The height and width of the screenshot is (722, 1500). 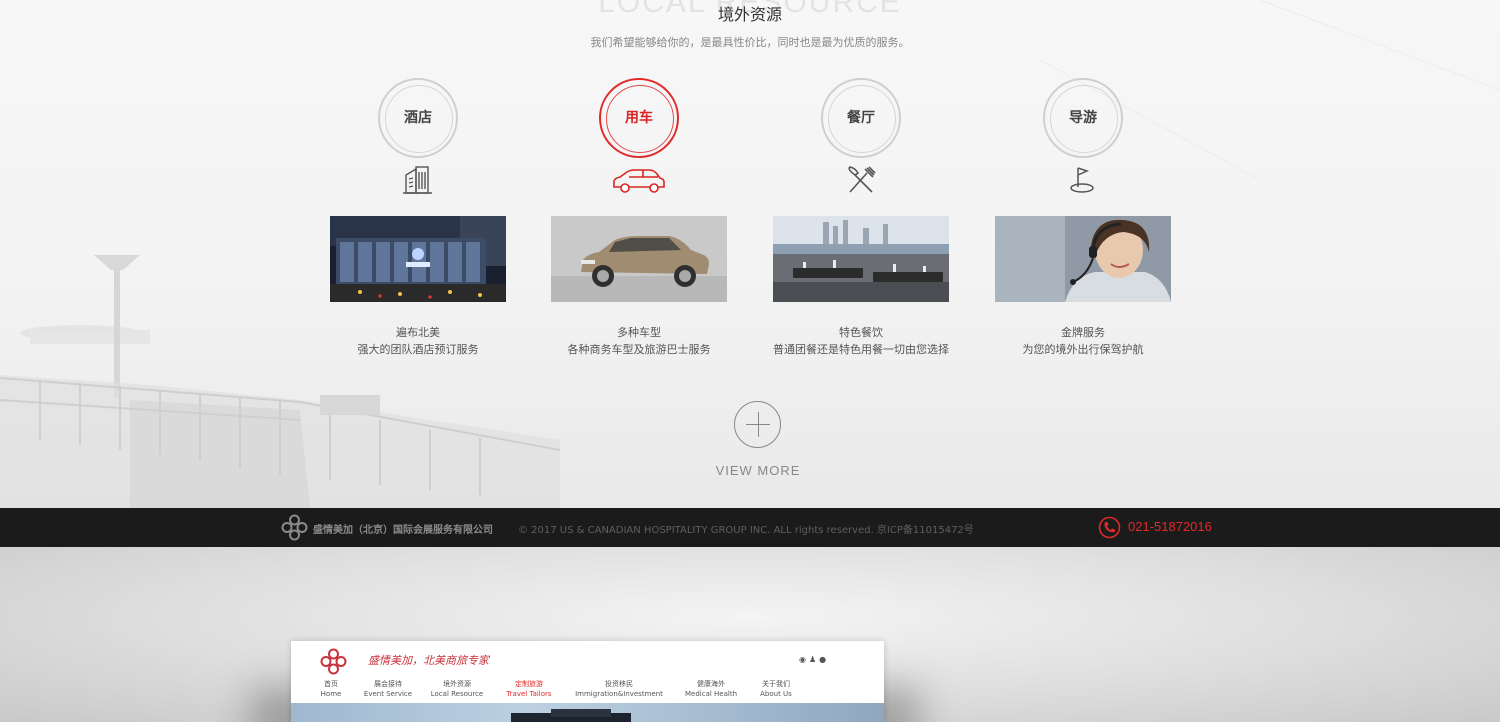 What do you see at coordinates (750, 42) in the screenshot?
I see `section-subtitle: 我们希望能够给你的，是最具性价比，同时也是最为优质的服务。` at bounding box center [750, 42].